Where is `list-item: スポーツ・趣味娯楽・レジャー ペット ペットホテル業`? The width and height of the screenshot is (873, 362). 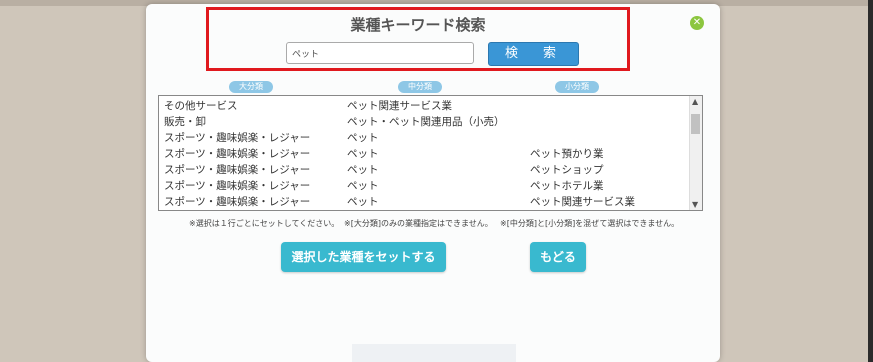 list-item: スポーツ・趣味娯楽・レジャー ペット ペットホテル業 is located at coordinates (424, 185).